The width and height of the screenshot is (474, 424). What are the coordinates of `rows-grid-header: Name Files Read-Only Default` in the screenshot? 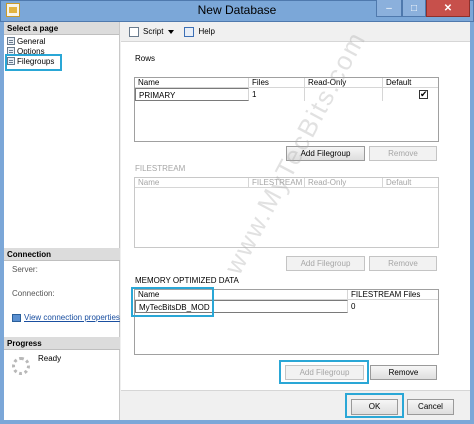 It's located at (286, 83).